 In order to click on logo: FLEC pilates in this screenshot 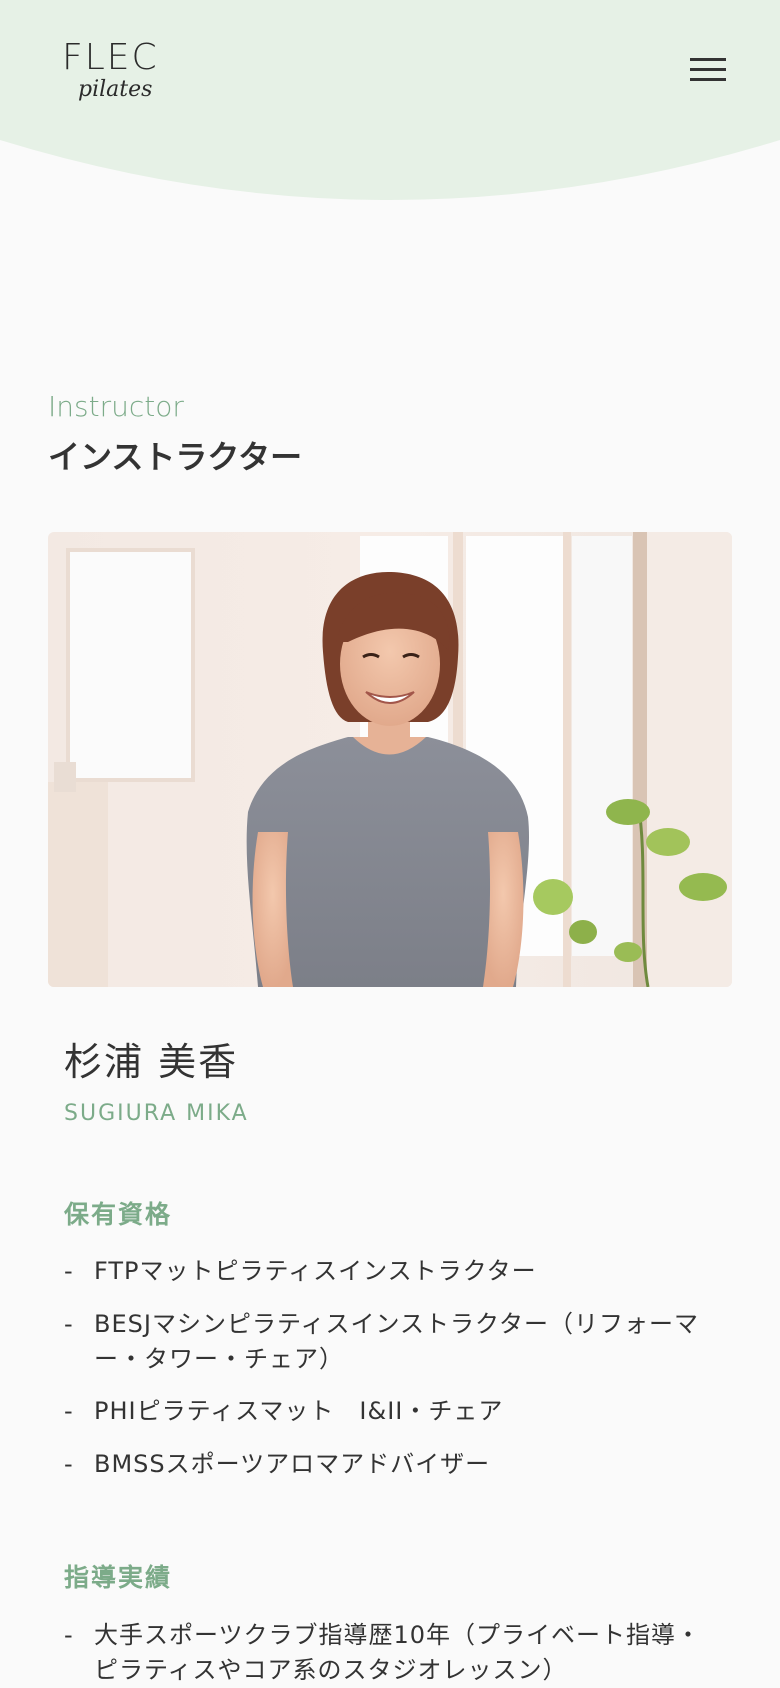, I will do `click(117, 75)`.